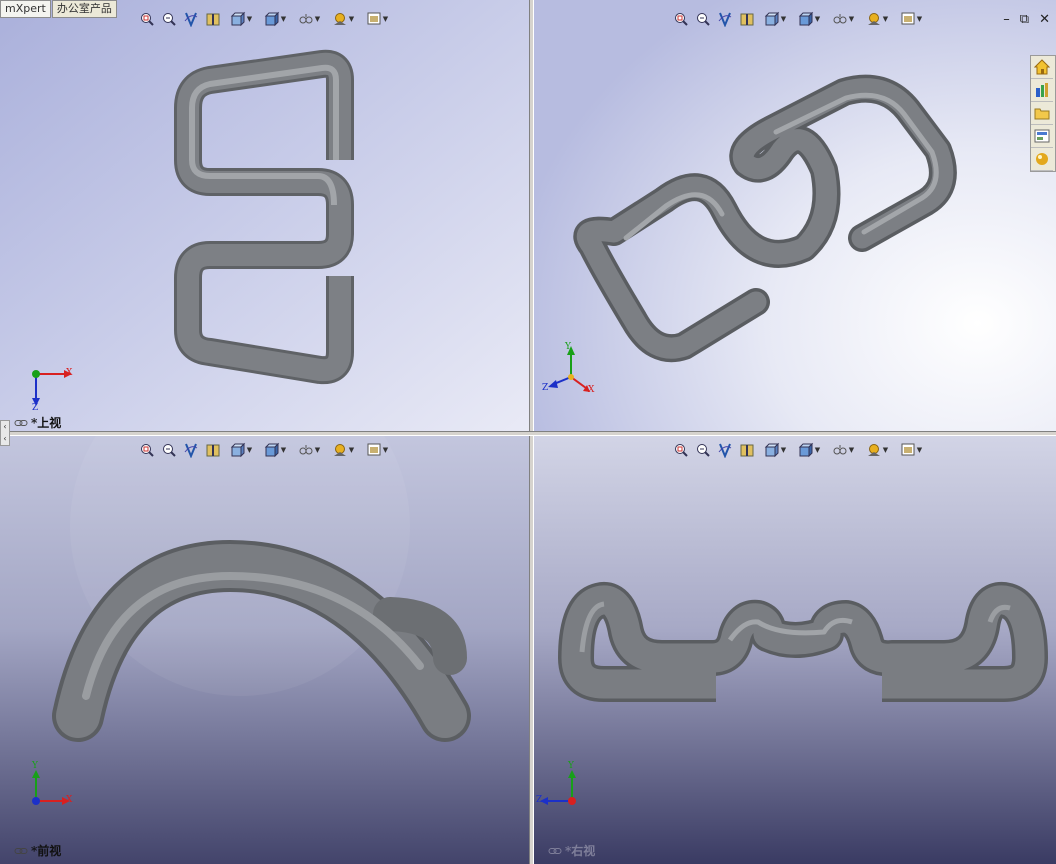 Image resolution: width=1056 pixels, height=864 pixels. I want to click on viewport-label-front: *前视, so click(37, 850).